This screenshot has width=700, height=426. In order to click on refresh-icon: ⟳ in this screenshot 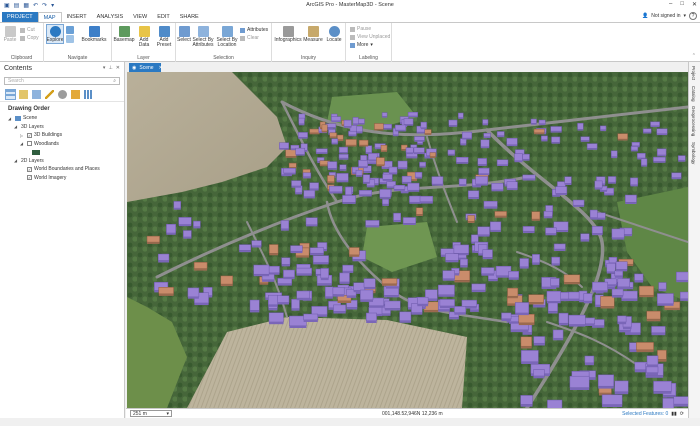, I will do `click(682, 414)`.